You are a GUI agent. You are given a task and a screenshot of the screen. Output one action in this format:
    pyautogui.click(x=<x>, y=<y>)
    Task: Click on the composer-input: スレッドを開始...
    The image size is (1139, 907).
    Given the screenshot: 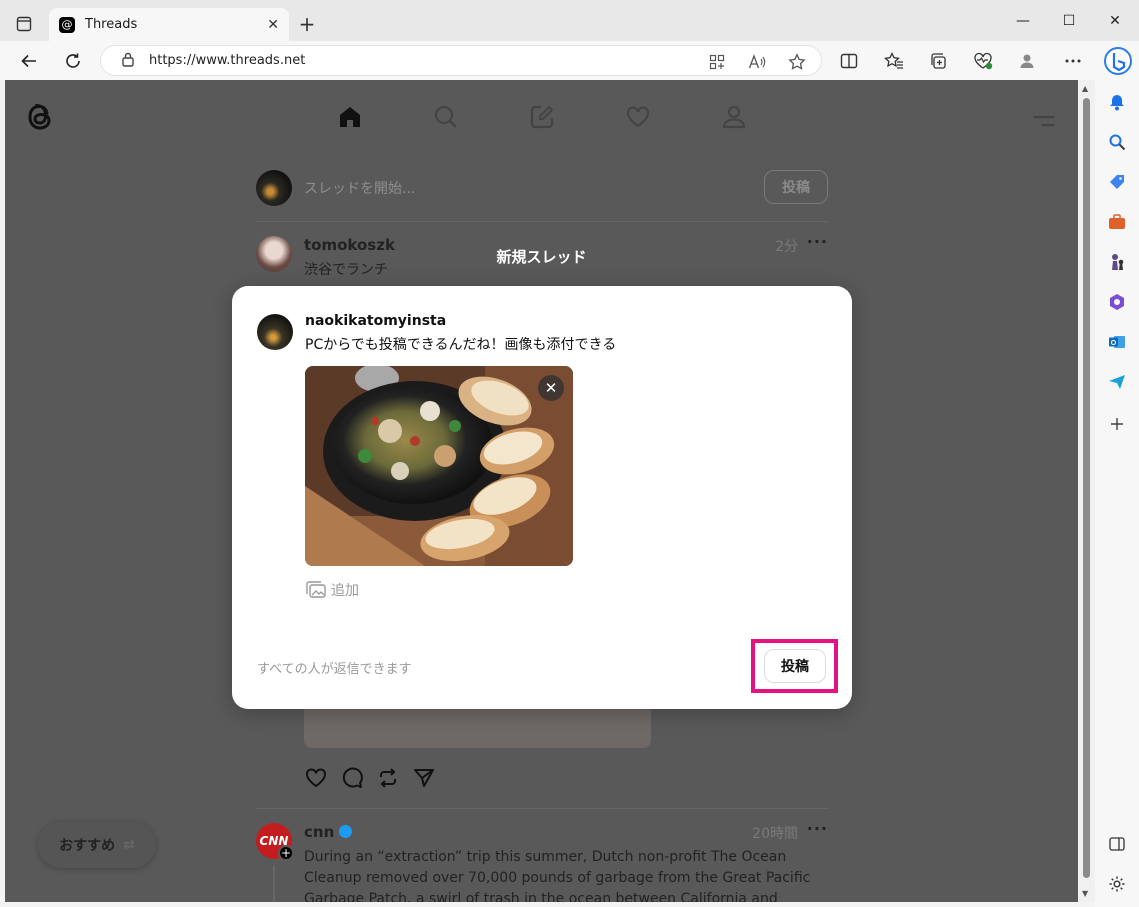 What is the action you would take?
    pyautogui.click(x=359, y=188)
    